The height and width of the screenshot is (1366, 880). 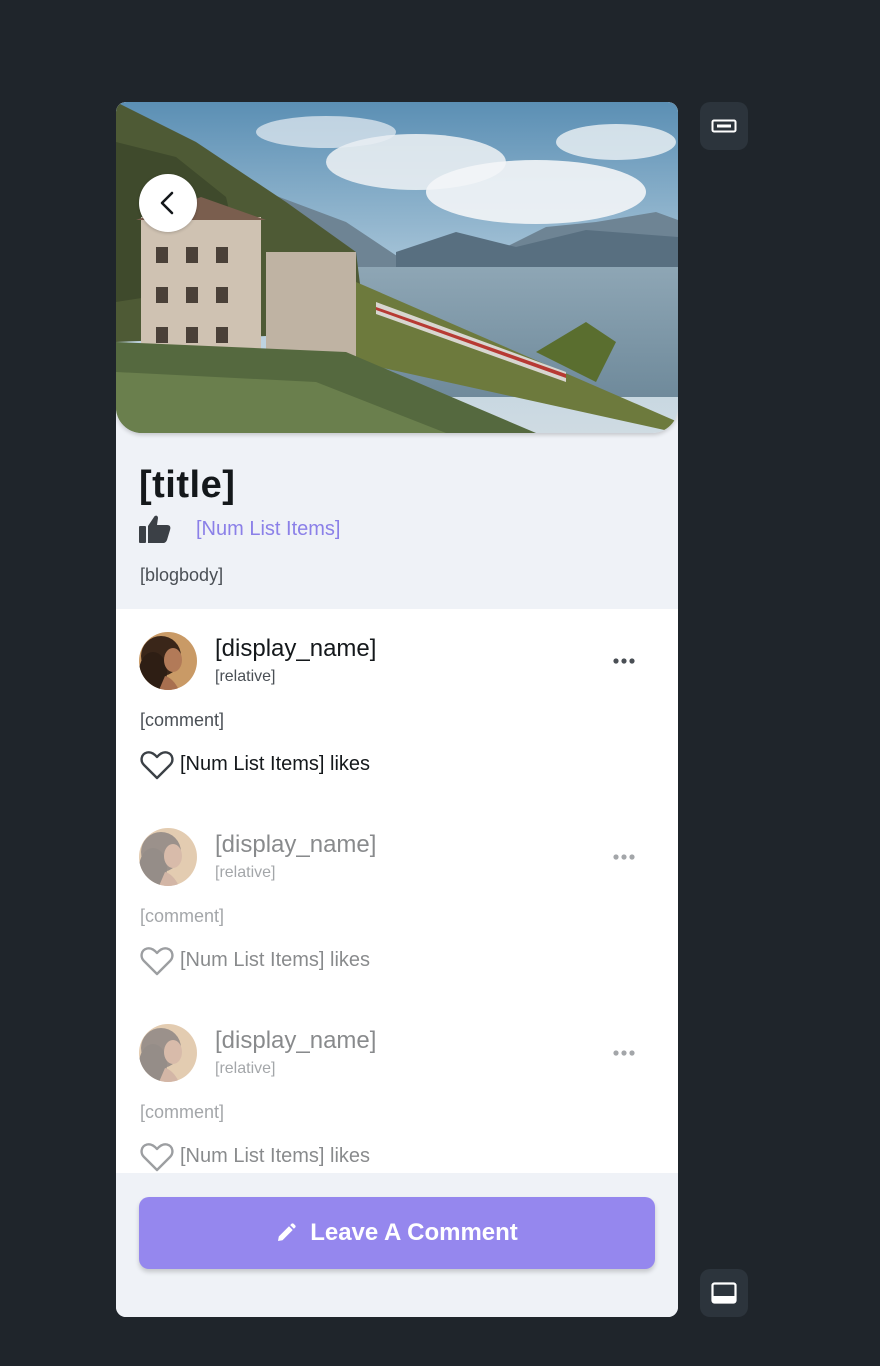 I want to click on leave-comment-label: Leave A Comment, so click(x=414, y=1232).